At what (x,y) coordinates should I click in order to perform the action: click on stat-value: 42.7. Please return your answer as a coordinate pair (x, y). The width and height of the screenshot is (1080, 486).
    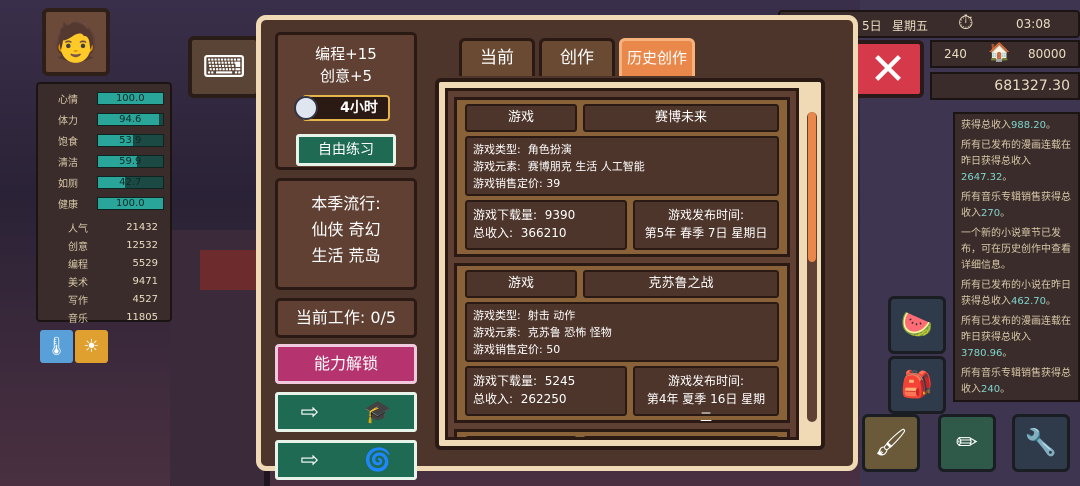
    Looking at the image, I should click on (130, 182).